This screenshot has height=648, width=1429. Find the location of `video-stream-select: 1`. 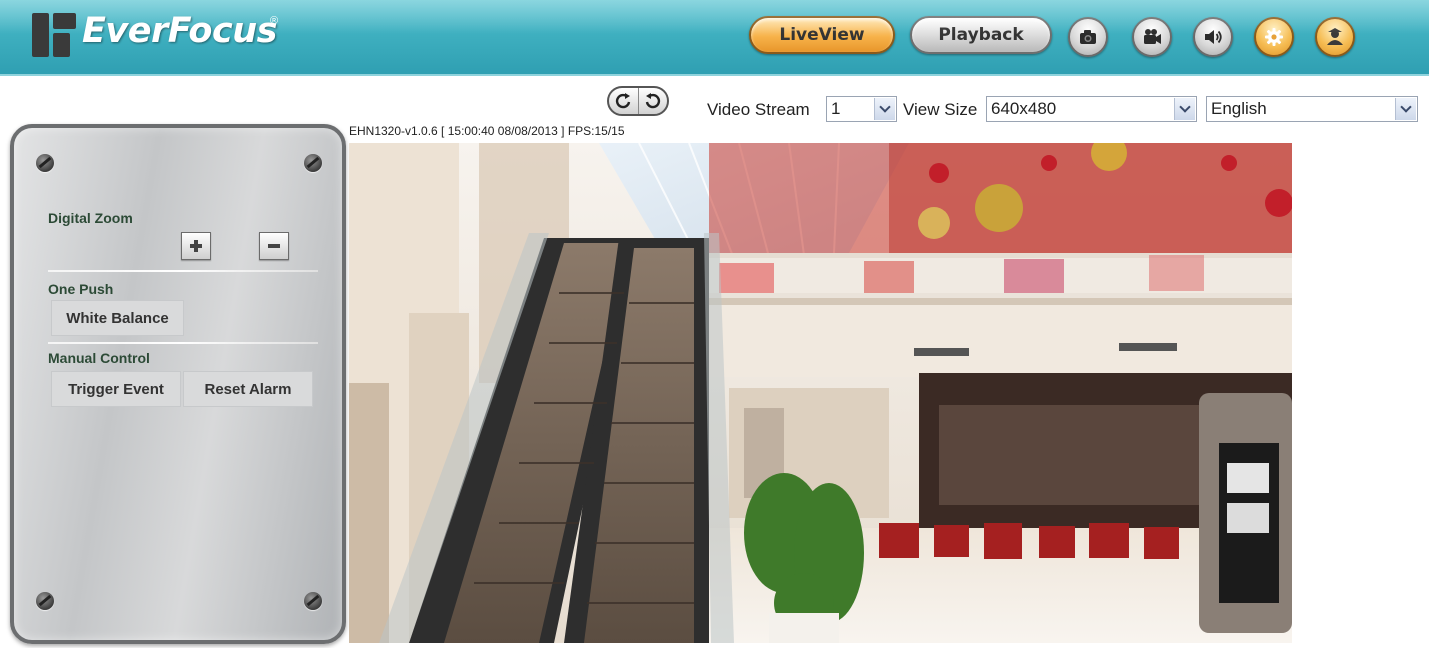

video-stream-select: 1 is located at coordinates (861, 109).